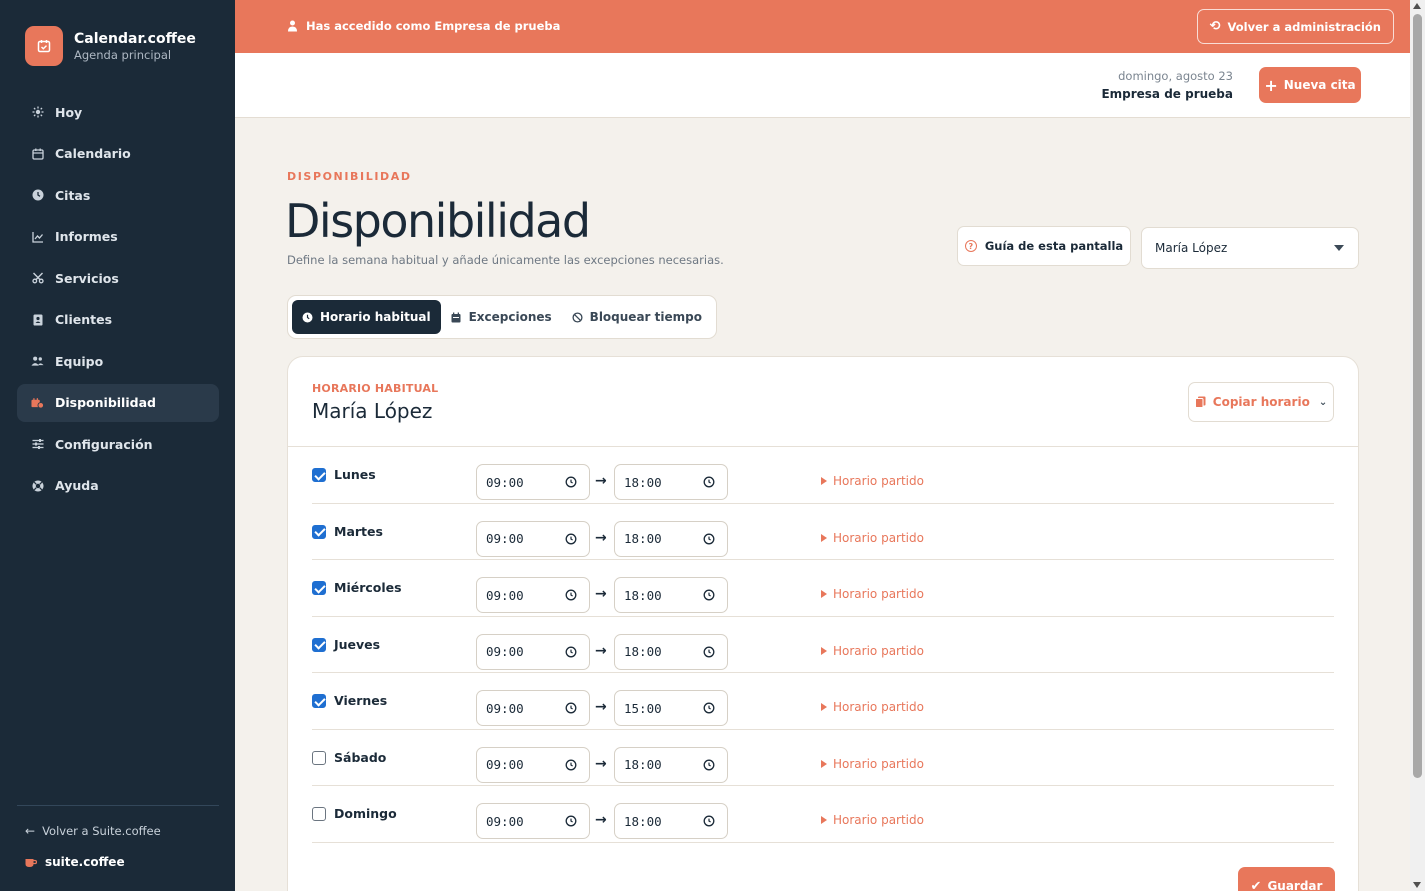 The image size is (1425, 891). I want to click on scroll-thumb, so click(1417, 396).